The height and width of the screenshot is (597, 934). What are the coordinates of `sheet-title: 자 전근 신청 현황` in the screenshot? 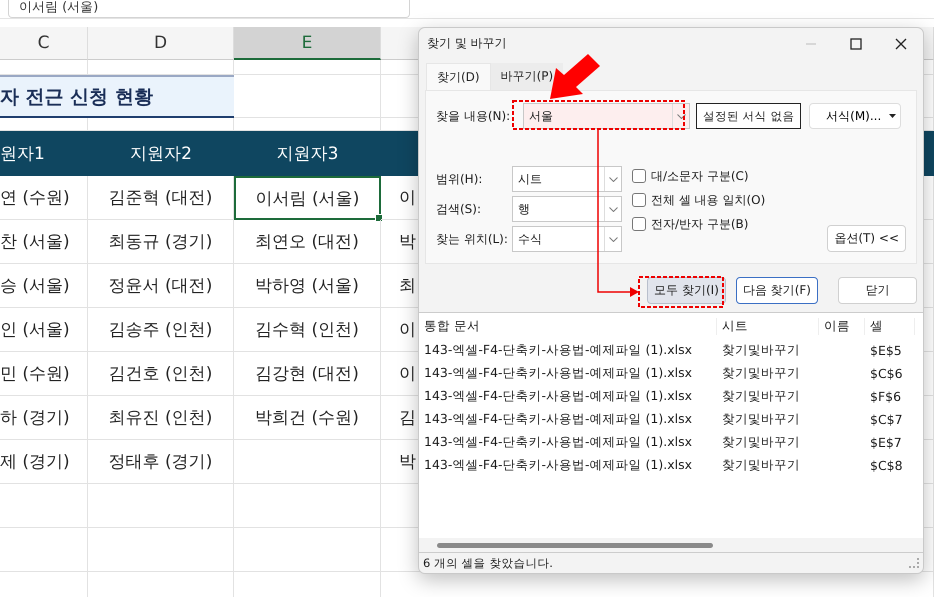 It's located at (76, 97).